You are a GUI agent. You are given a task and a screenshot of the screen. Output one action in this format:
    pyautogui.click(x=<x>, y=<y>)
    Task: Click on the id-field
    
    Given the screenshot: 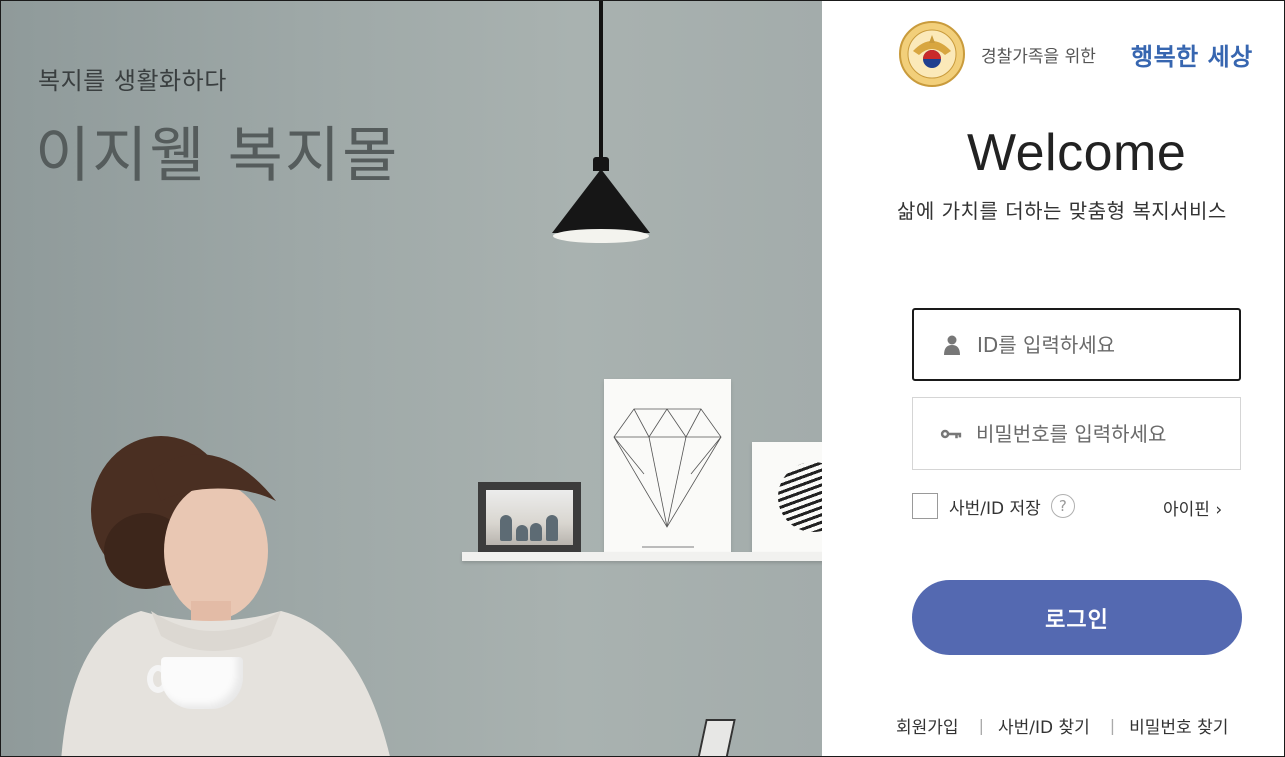 What is the action you would take?
    pyautogui.click(x=1076, y=344)
    